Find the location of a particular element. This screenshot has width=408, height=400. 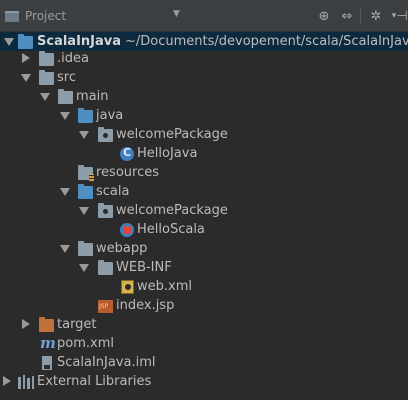

collapse-all-icon: ⇔ is located at coordinates (347, 16).